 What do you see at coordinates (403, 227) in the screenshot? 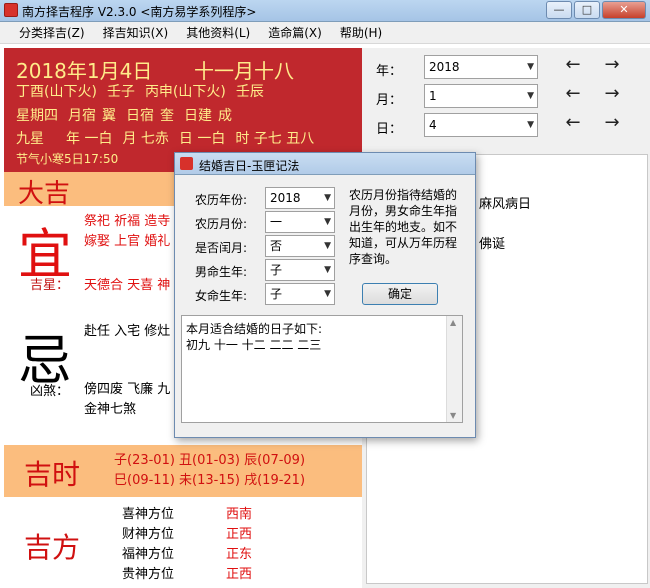
I see `dialog-help-note: 农历月份指待结婚的月份，男女命生年指出生年的地支。如不知道，可从万年历程序查询。` at bounding box center [403, 227].